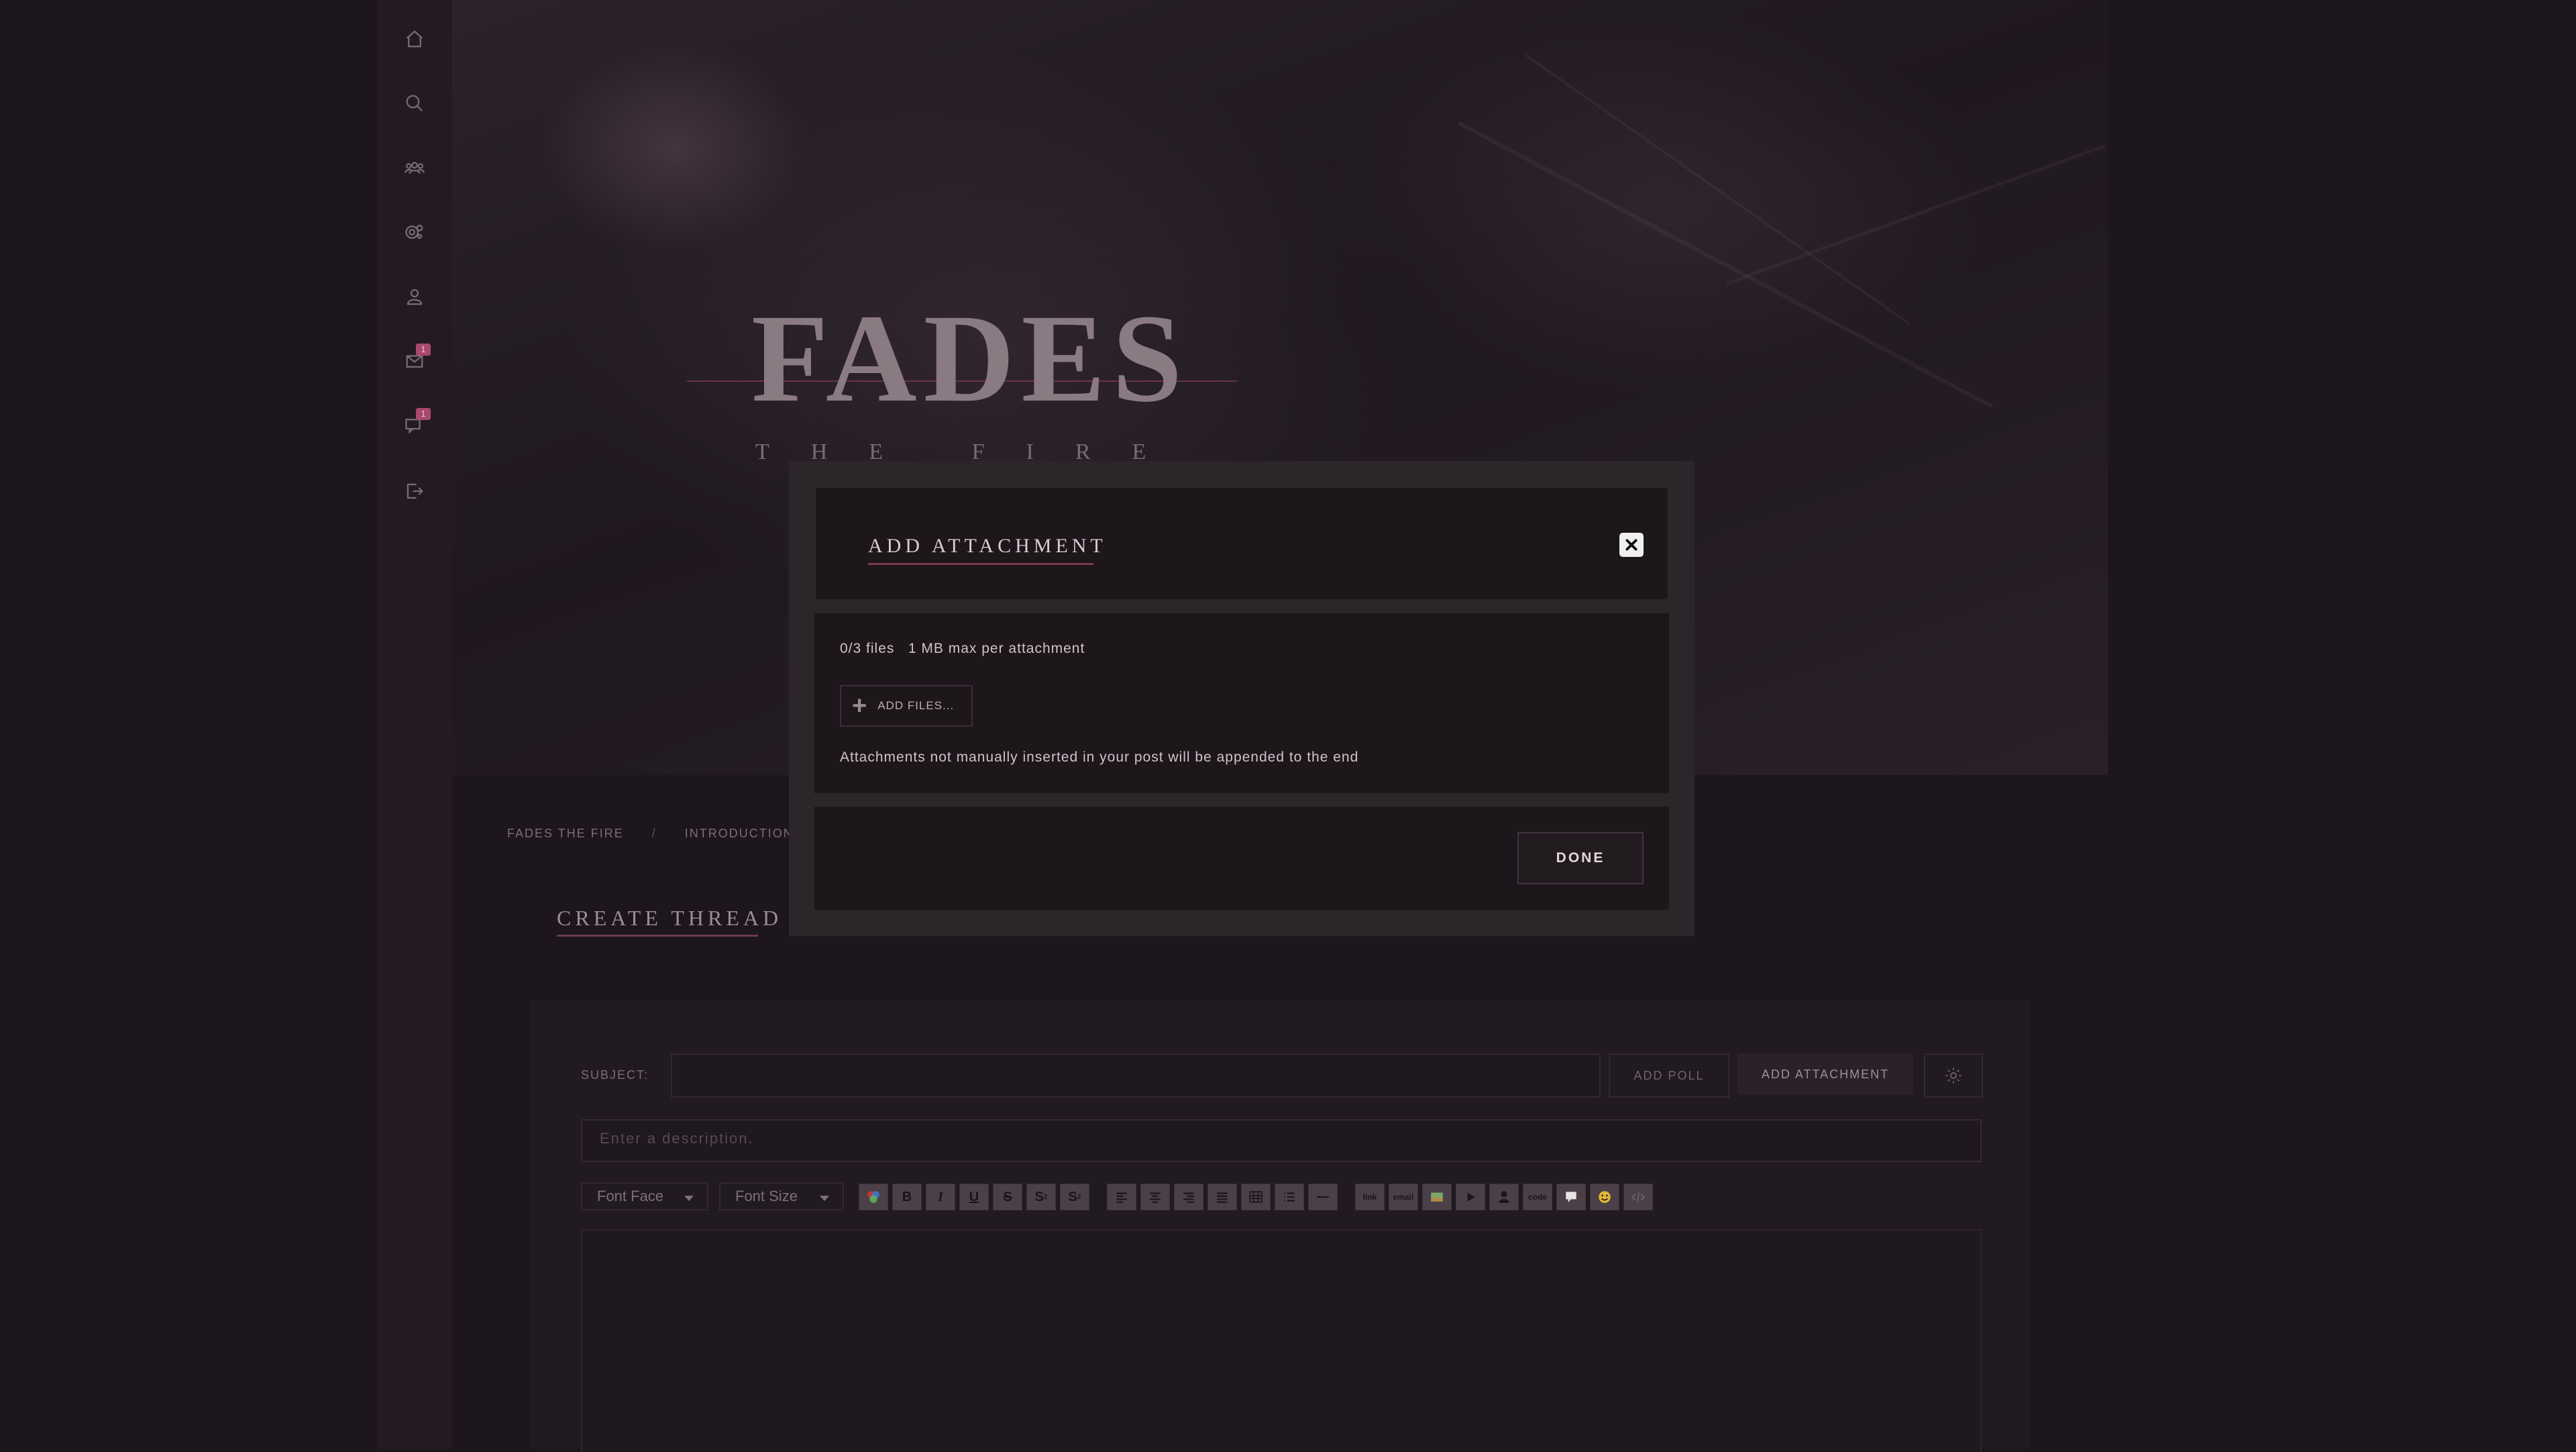 The width and height of the screenshot is (2576, 1452). Describe the element at coordinates (996, 649) in the screenshot. I see `max-size-text: 1 MB max per attachment` at that location.